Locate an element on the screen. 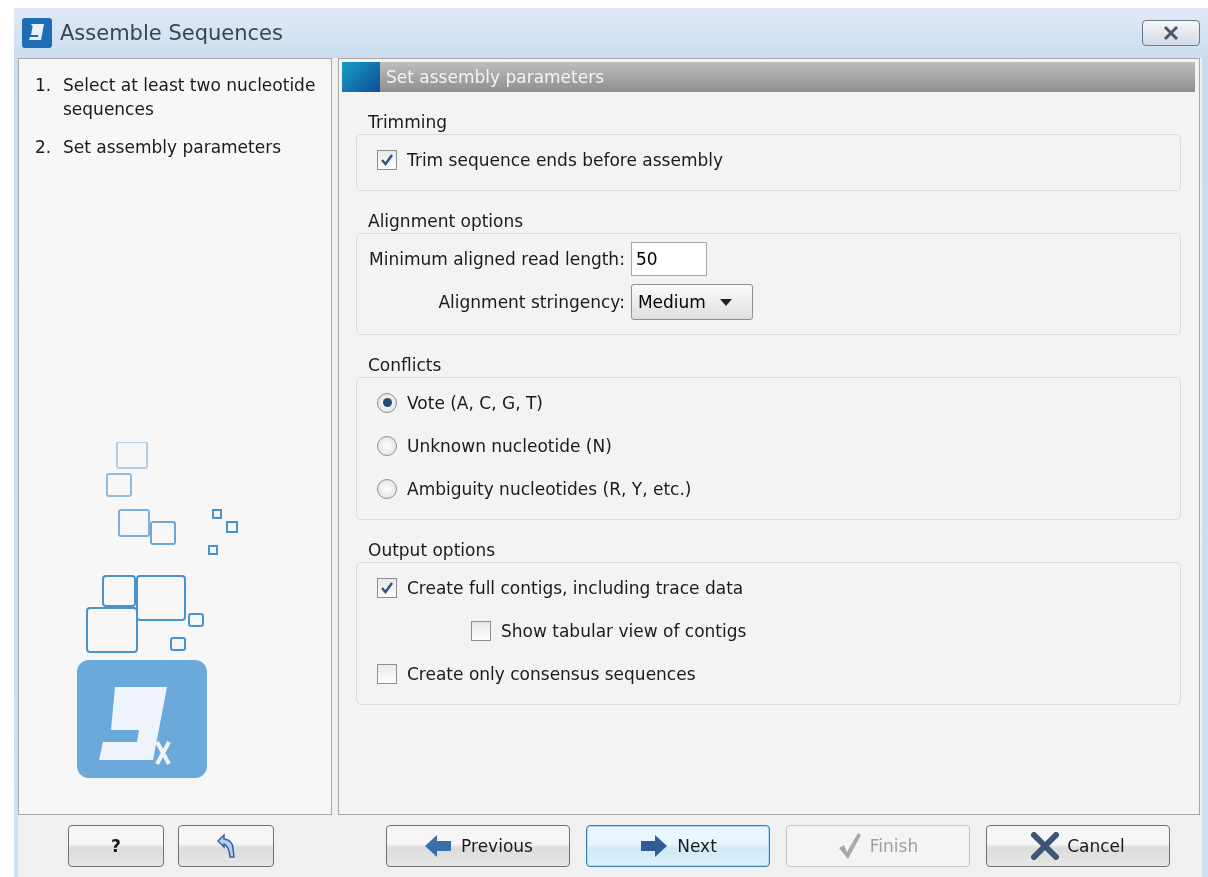  step-label: Set assembly parameters is located at coordinates (173, 147).